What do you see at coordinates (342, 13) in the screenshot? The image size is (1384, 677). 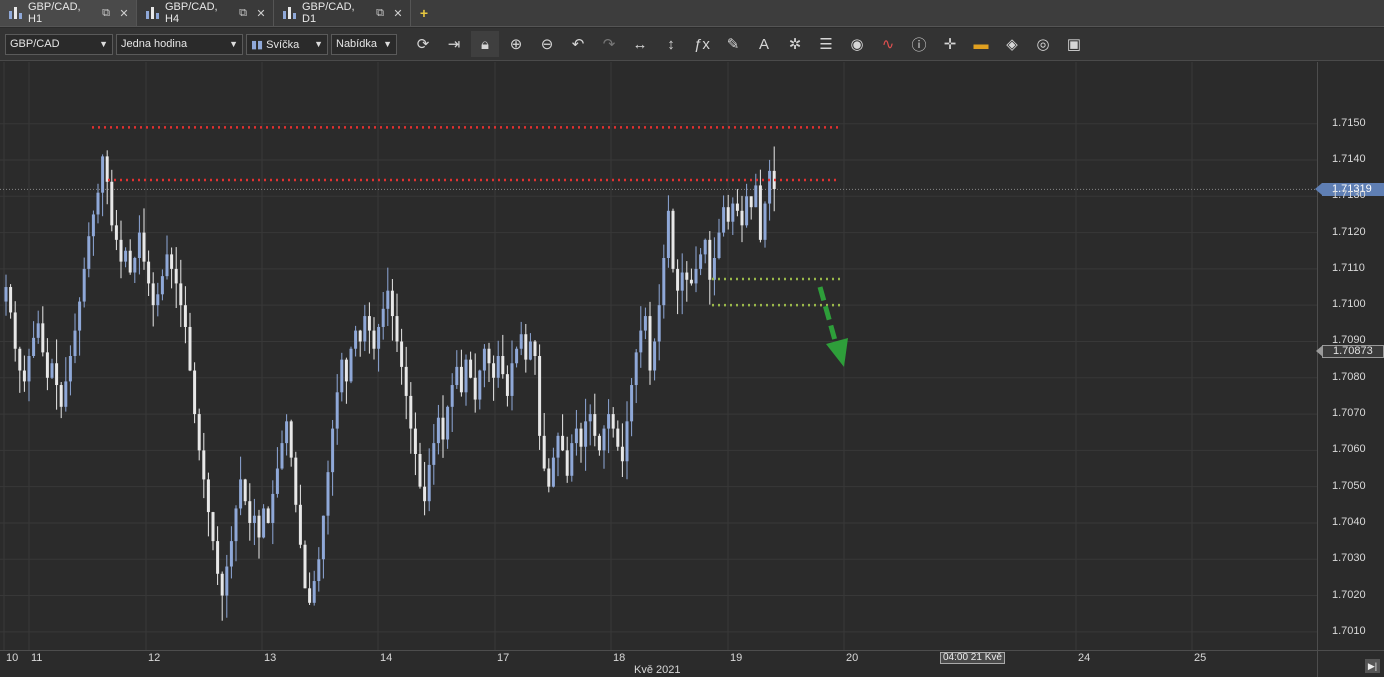 I see `tab-gbpcad-d1: GBP/CAD, D1 ⧉ ✕` at bounding box center [342, 13].